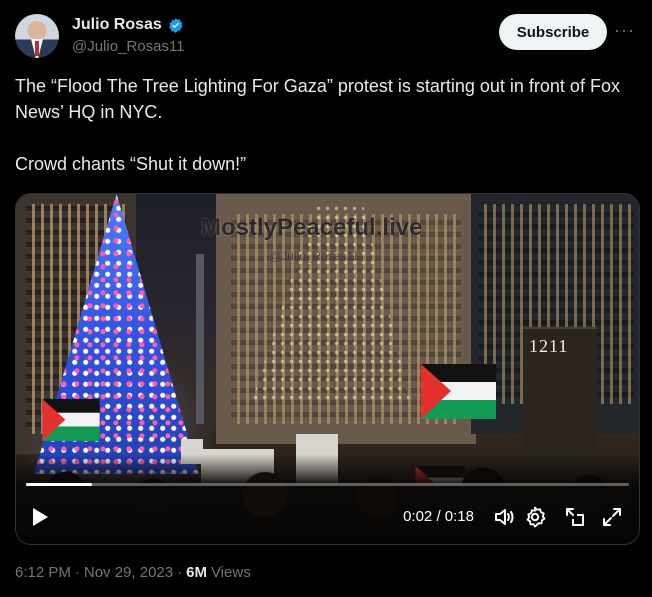  What do you see at coordinates (128, 572) in the screenshot?
I see `post-date: Nov 29, 2023` at bounding box center [128, 572].